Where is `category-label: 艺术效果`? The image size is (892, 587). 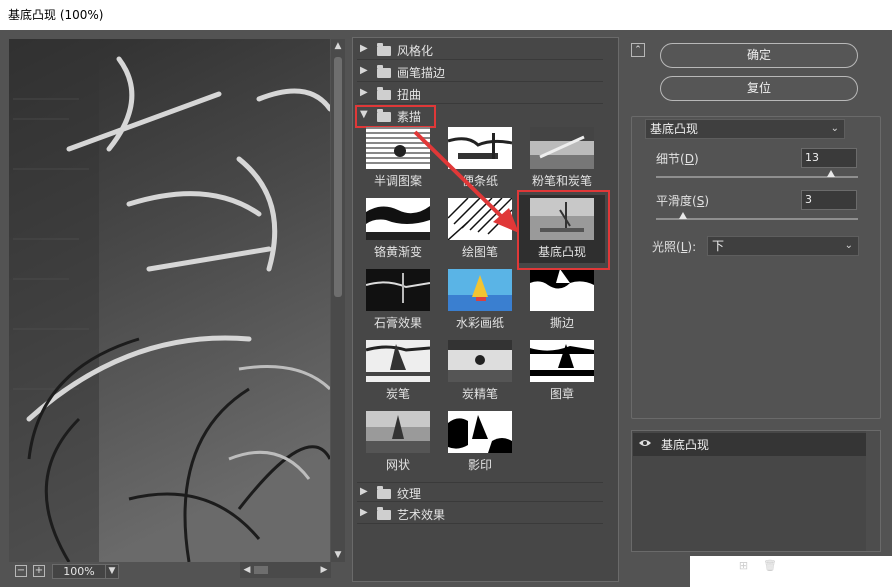
category-label: 艺术效果 is located at coordinates (421, 515).